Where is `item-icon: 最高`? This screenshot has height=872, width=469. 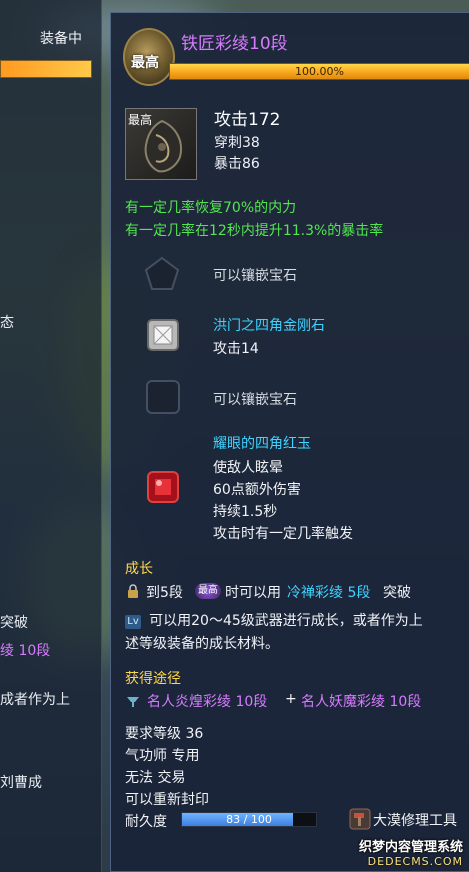 item-icon: 最高 is located at coordinates (161, 144).